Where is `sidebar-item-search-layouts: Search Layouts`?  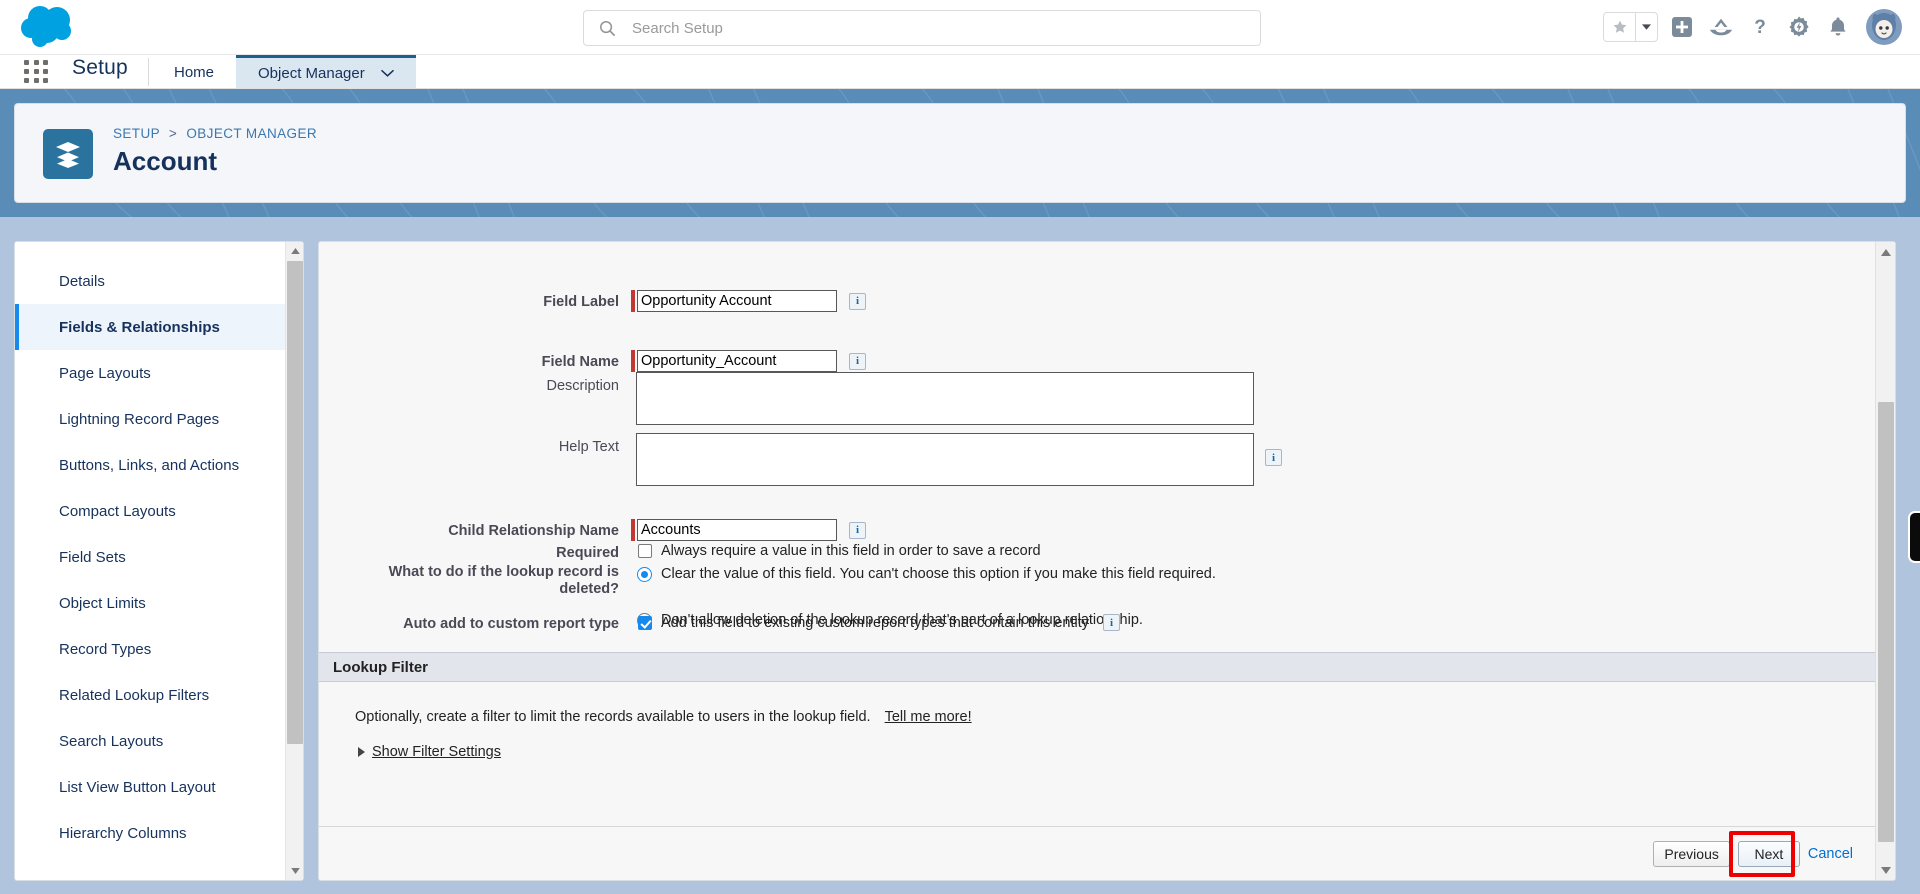 sidebar-item-search-layouts: Search Layouts is located at coordinates (150, 741).